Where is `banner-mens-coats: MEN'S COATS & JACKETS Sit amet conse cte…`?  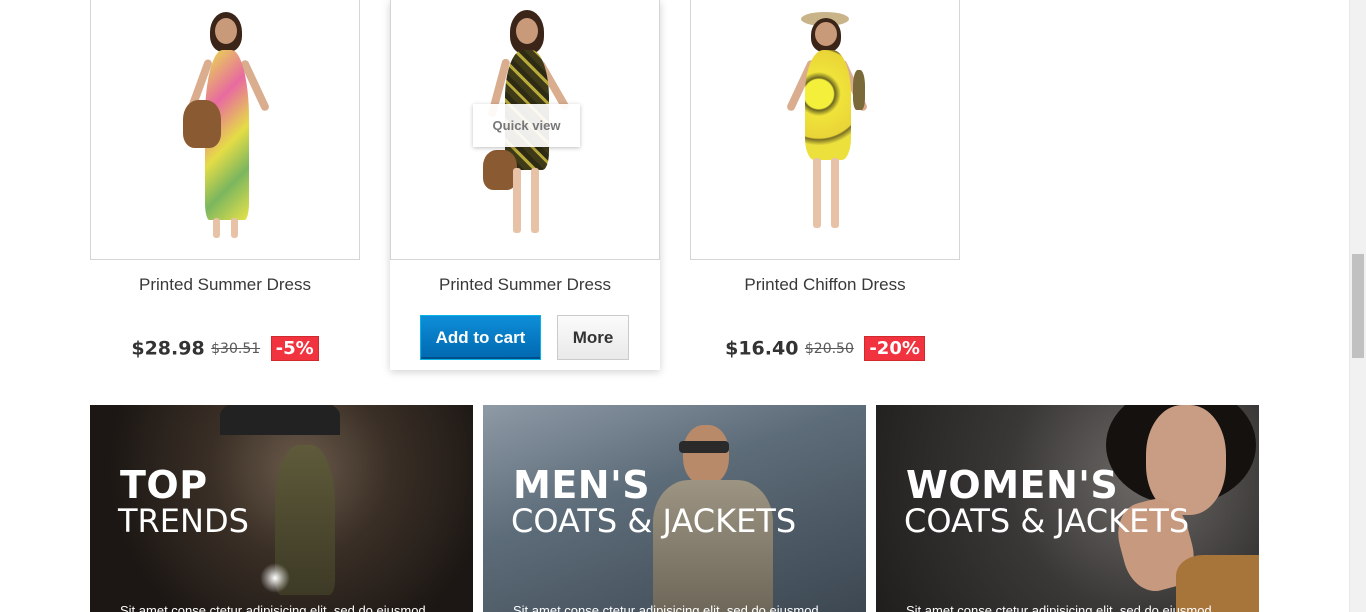 banner-mens-coats: MEN'S COATS & JACKETS Sit amet conse cte… is located at coordinates (674, 508).